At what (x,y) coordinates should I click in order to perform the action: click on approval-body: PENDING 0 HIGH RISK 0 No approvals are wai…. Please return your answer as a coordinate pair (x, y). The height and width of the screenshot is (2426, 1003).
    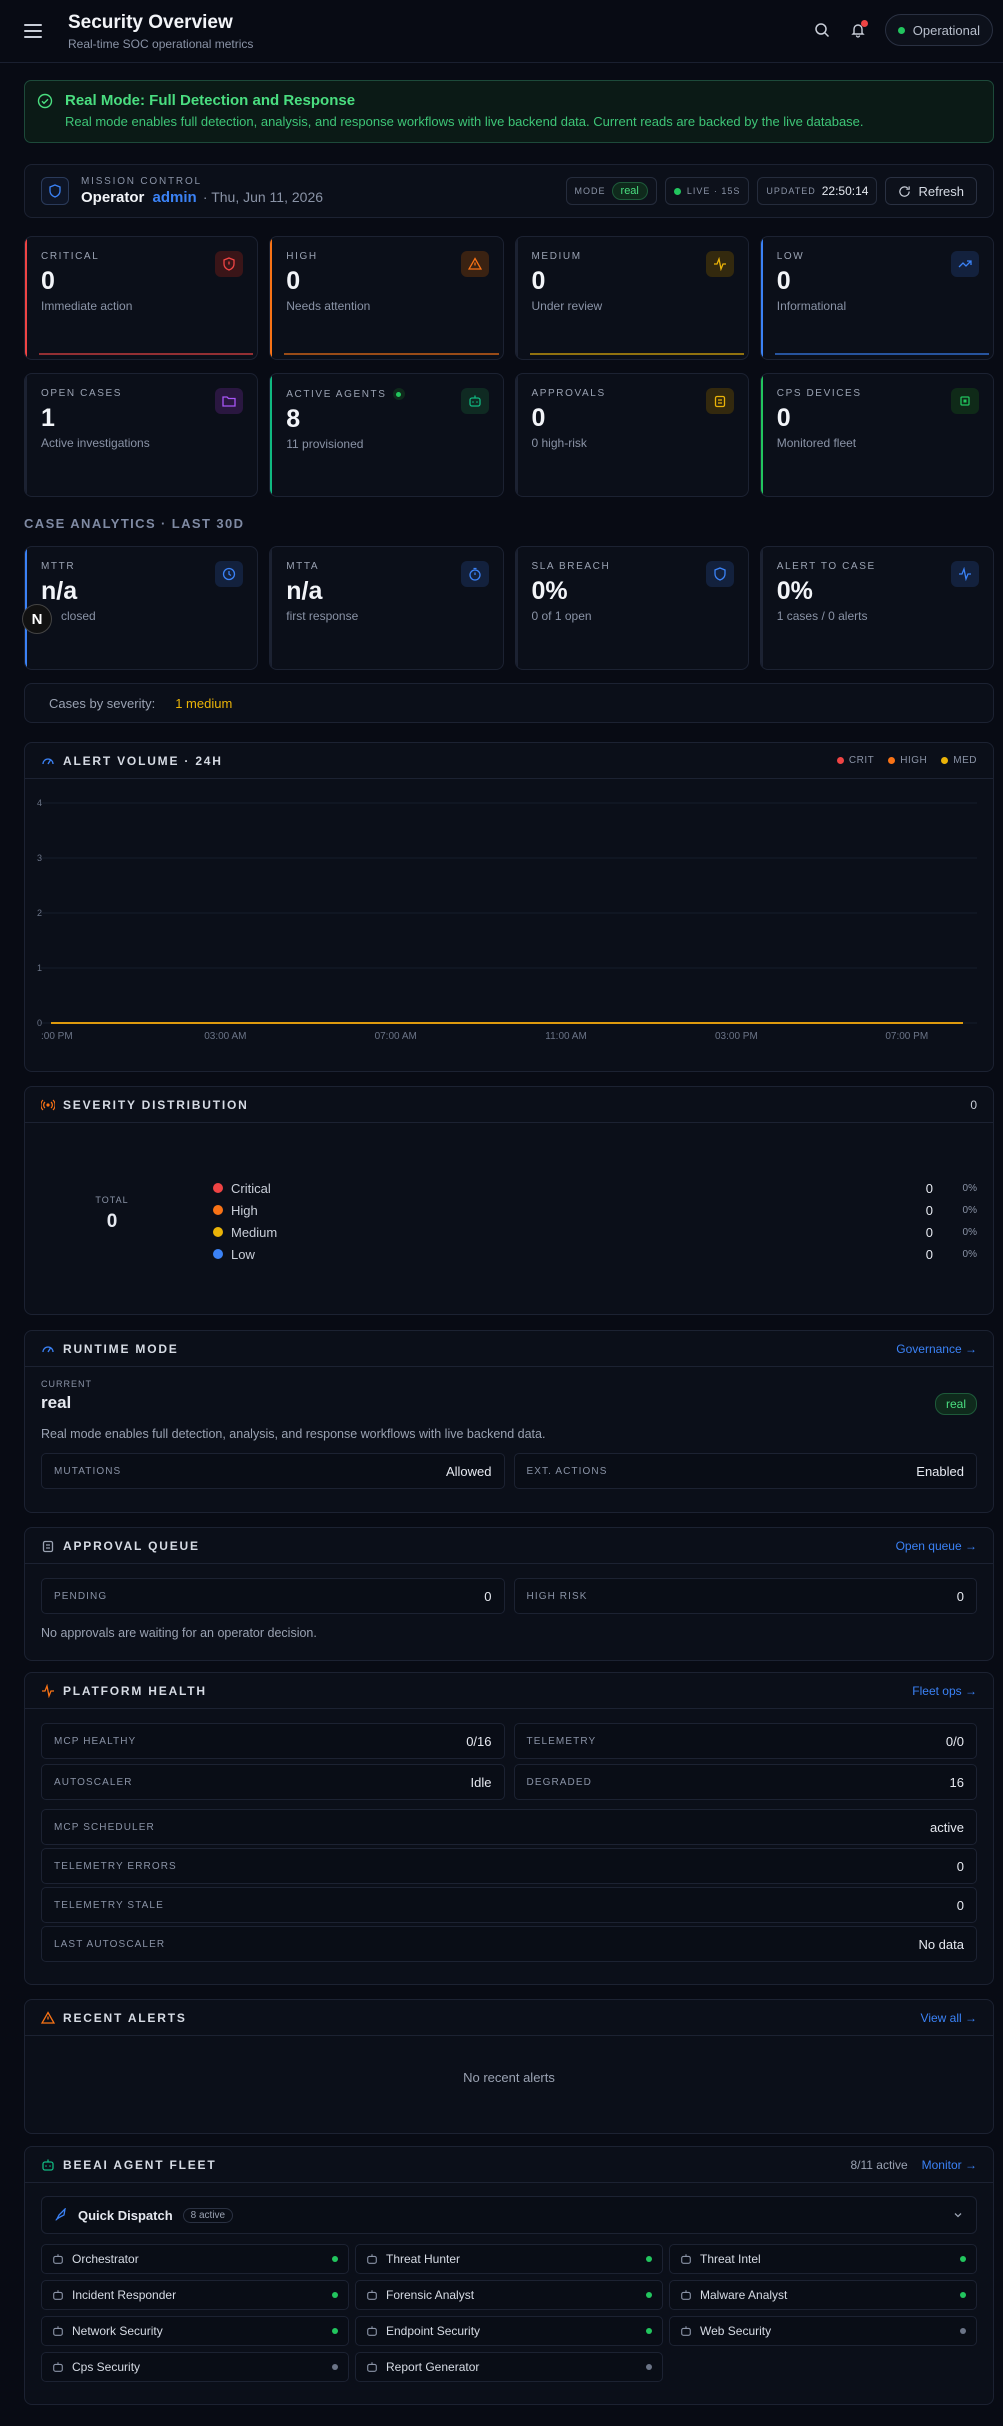
    Looking at the image, I should click on (509, 1602).